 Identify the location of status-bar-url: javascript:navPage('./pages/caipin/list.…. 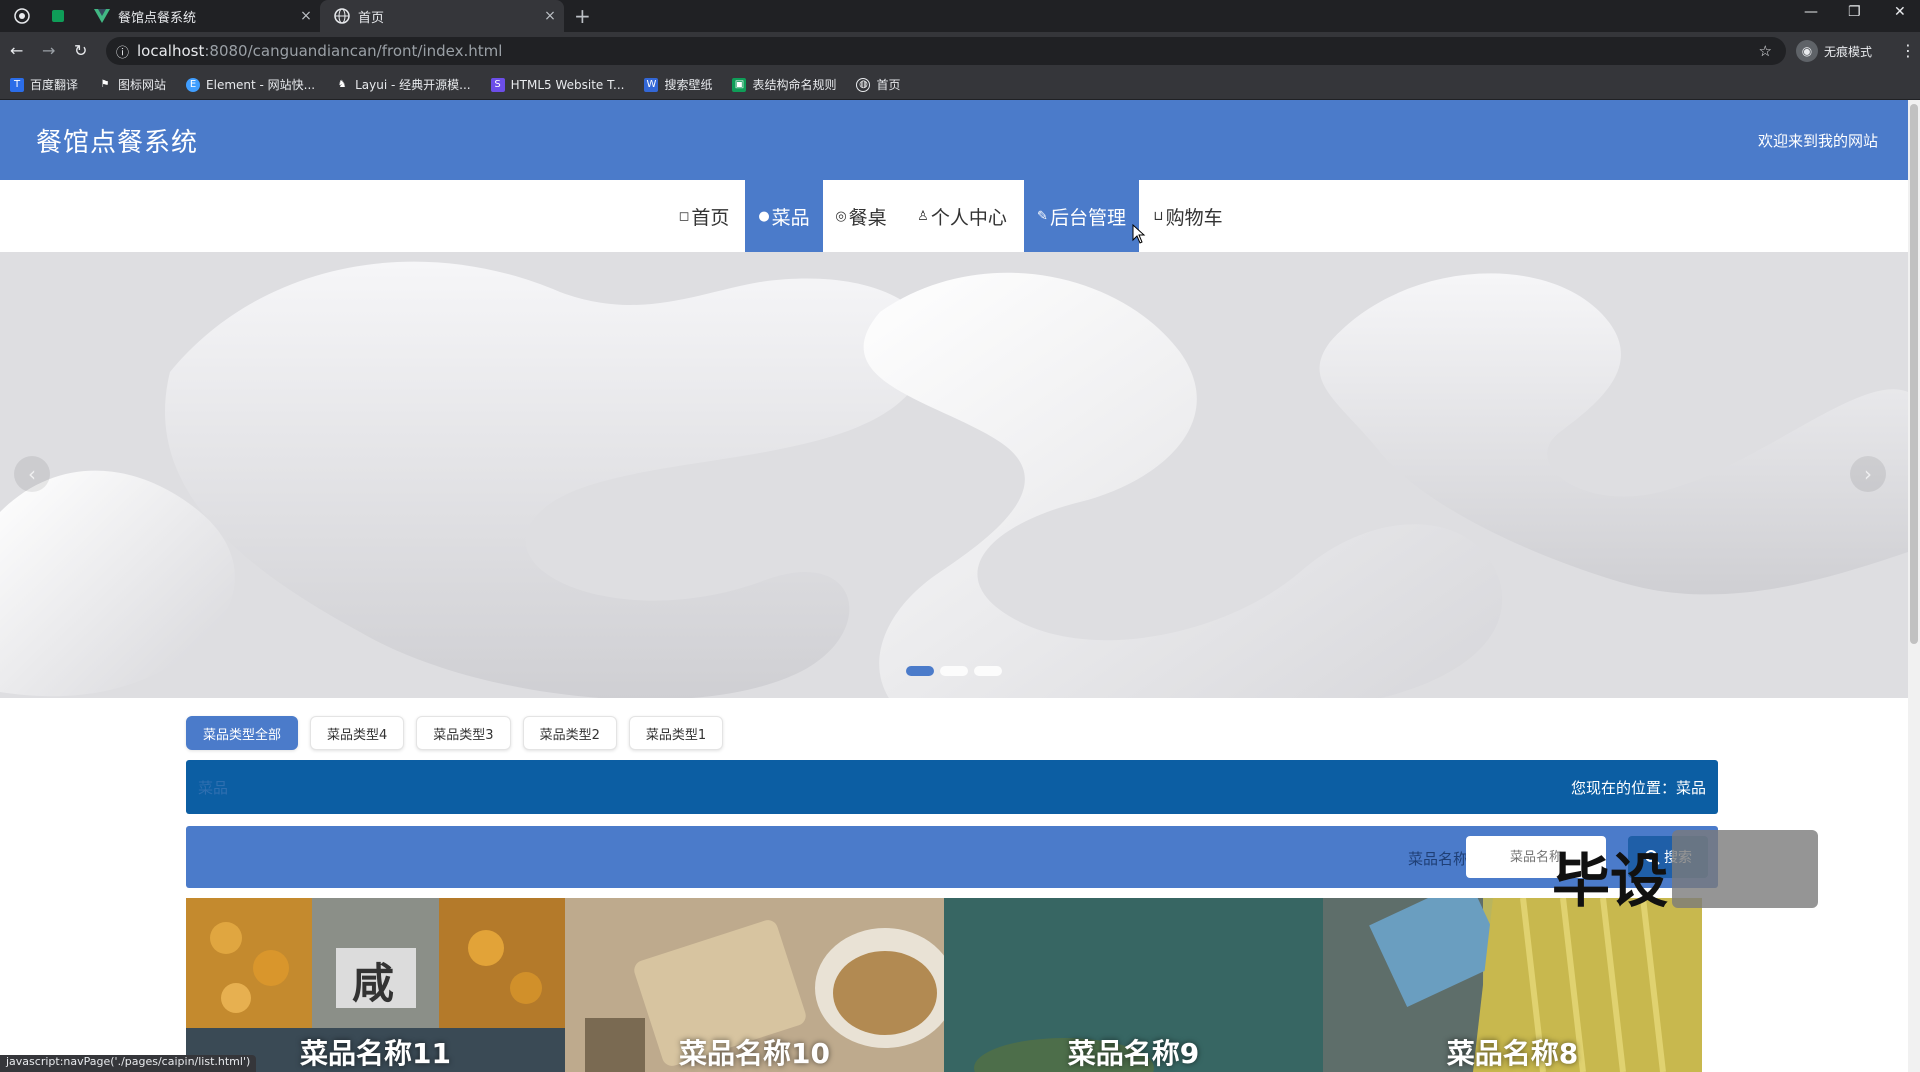
(128, 1063).